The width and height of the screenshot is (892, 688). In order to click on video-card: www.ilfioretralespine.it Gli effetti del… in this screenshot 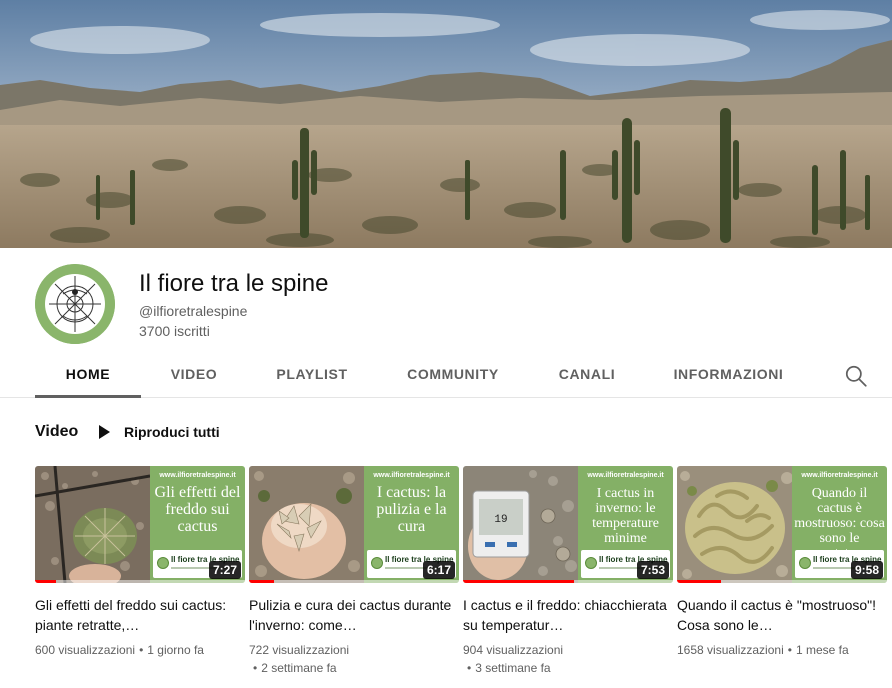, I will do `click(140, 562)`.